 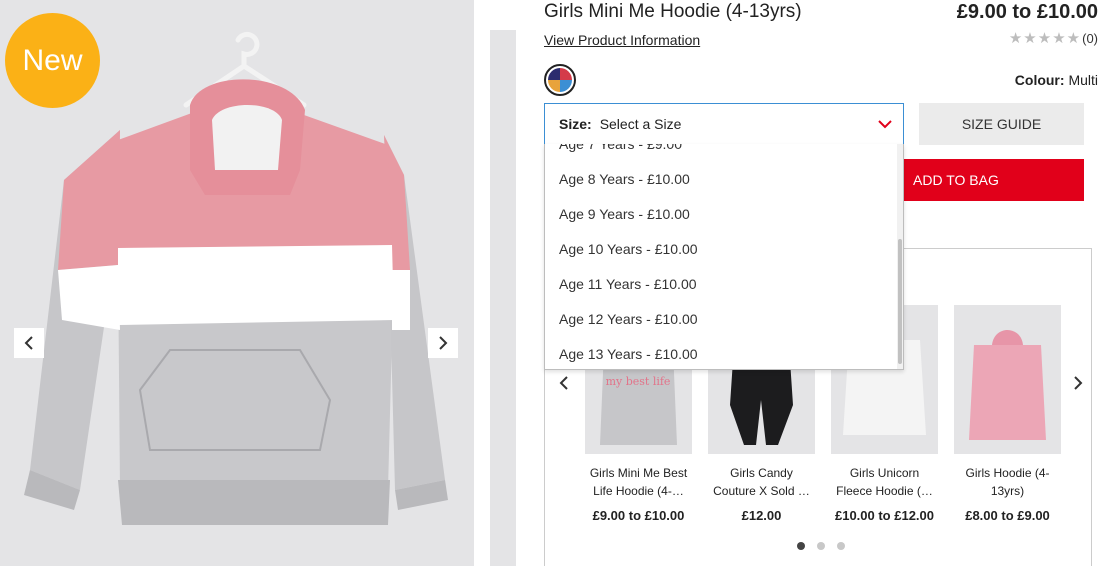 What do you see at coordinates (721, 153) in the screenshot?
I see `size-option: Age 7 Years - £9.00` at bounding box center [721, 153].